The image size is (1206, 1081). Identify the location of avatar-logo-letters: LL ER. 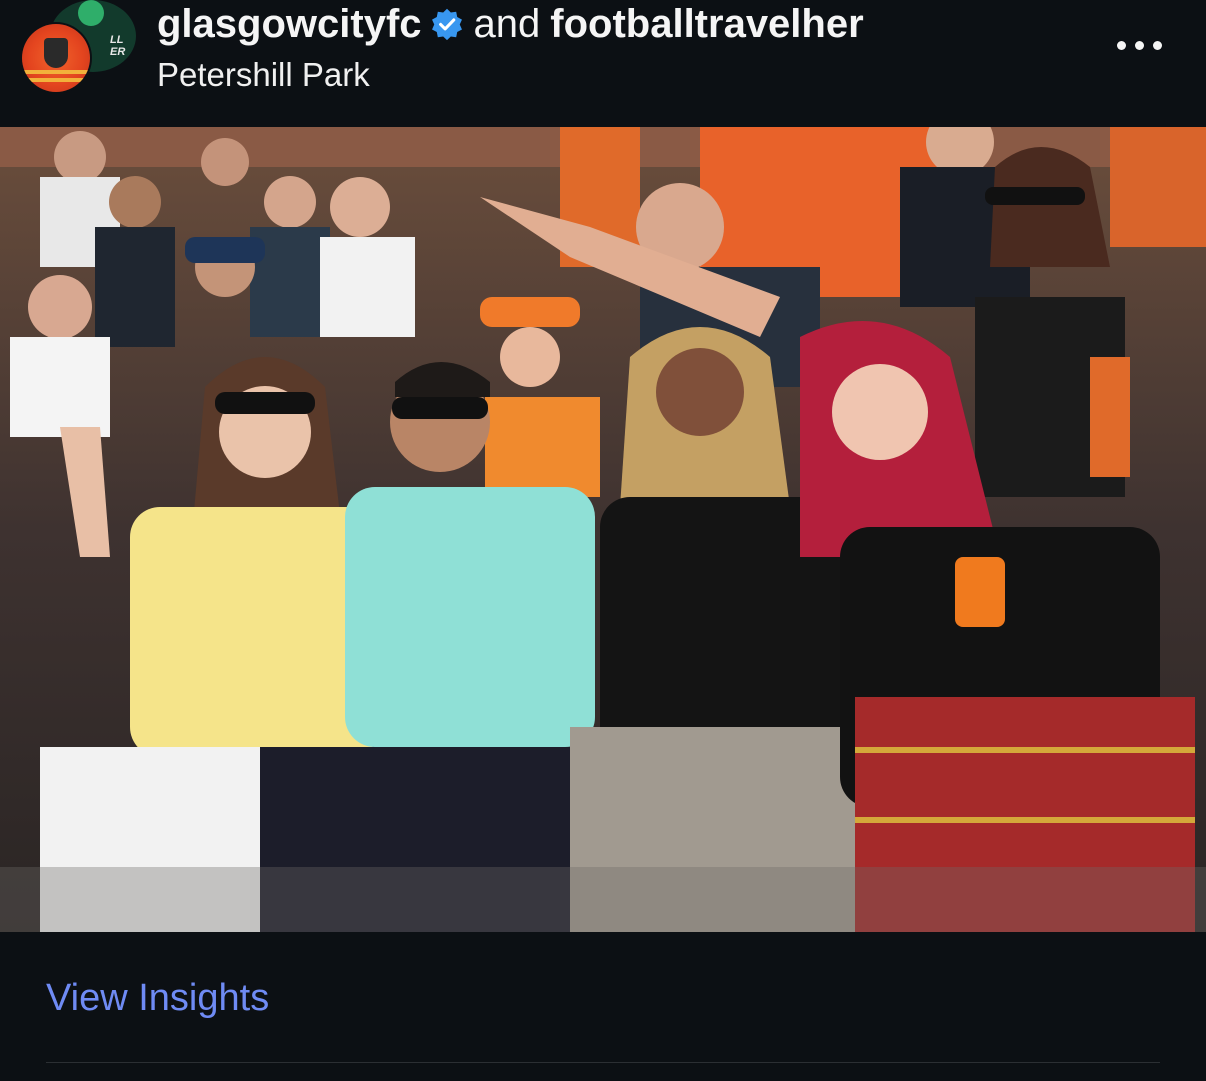
(118, 46).